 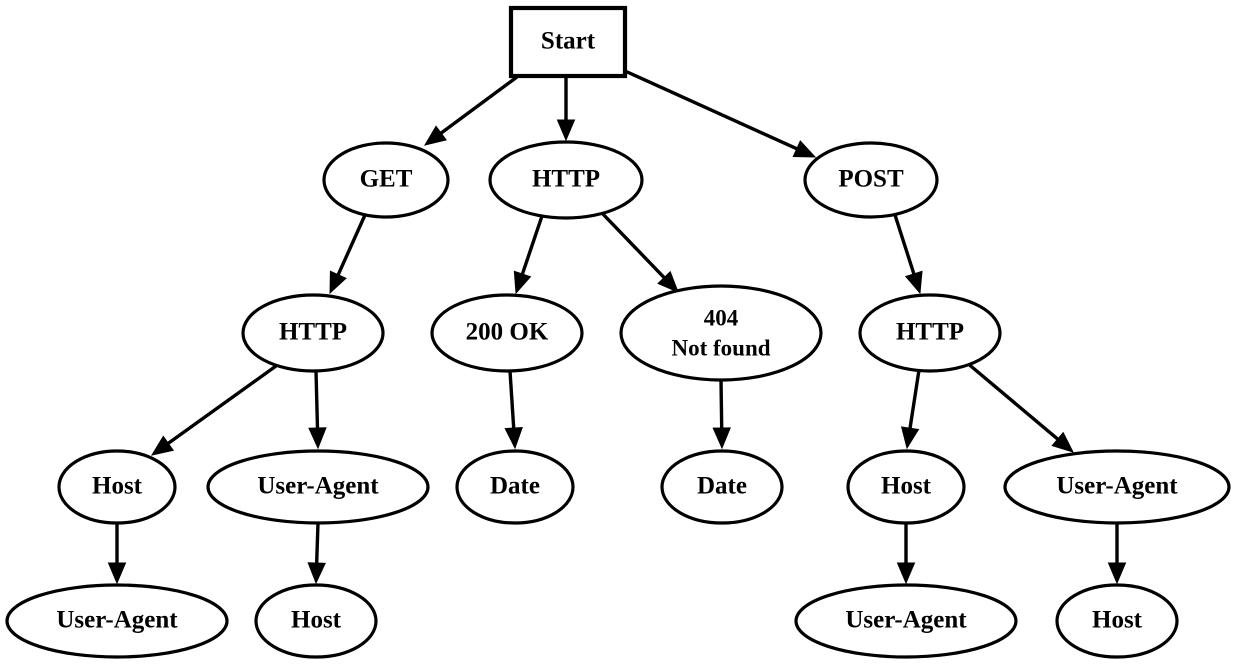 I want to click on node-nf404: 404 Not found, so click(x=721, y=333).